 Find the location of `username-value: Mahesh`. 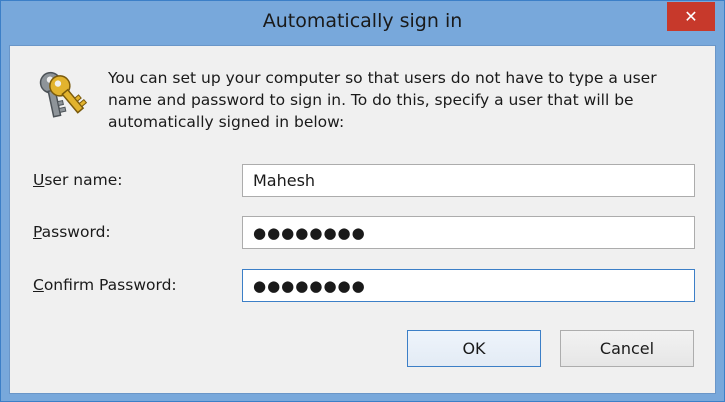

username-value: Mahesh is located at coordinates (284, 180).